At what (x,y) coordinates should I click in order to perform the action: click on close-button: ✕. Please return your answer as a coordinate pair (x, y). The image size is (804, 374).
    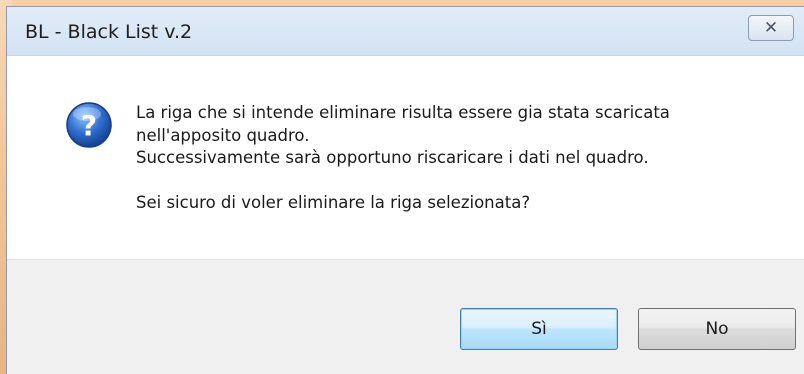
    Looking at the image, I should click on (771, 28).